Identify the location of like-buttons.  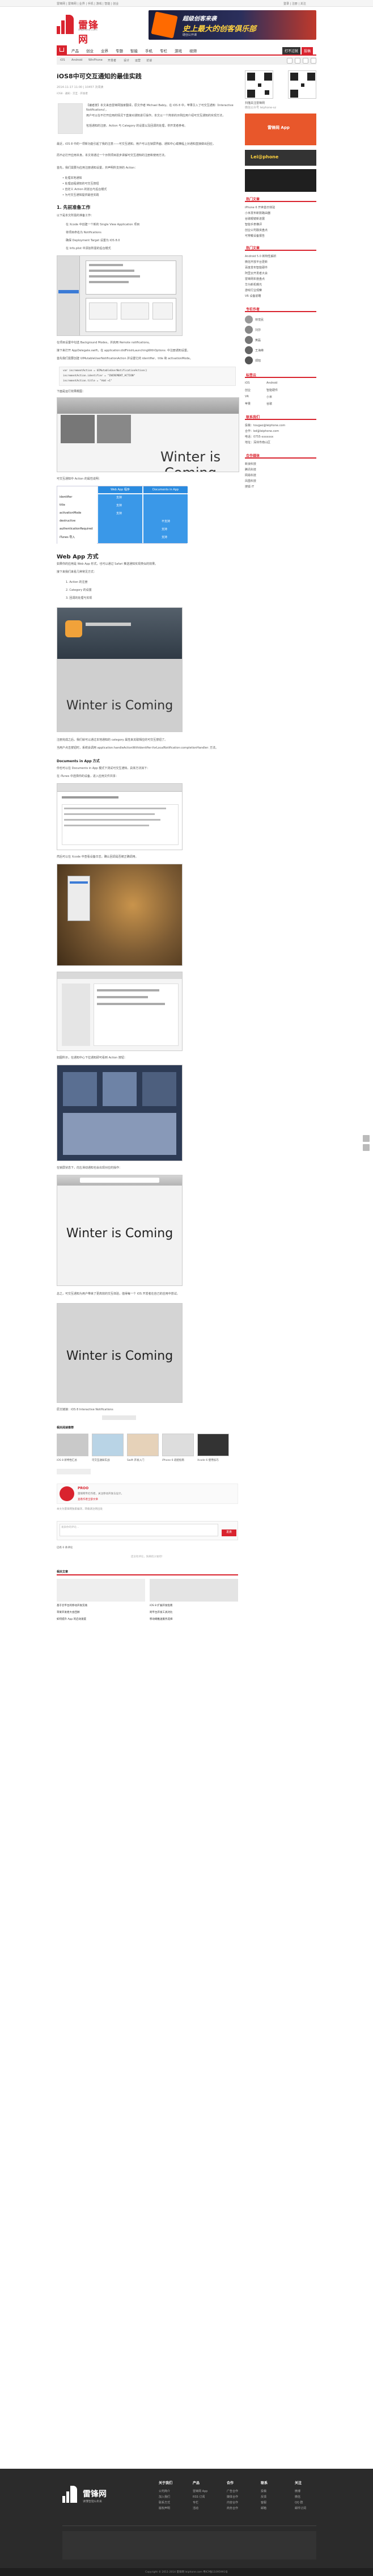
(74, 1471).